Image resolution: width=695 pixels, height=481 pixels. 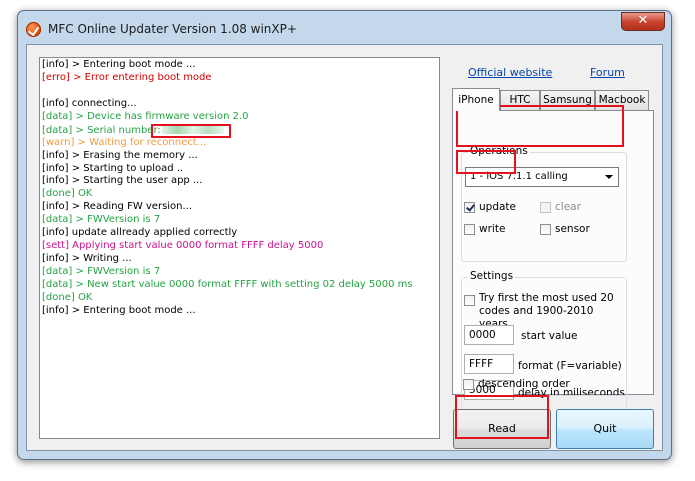 What do you see at coordinates (113, 168) in the screenshot?
I see `log-line-text: [info] > Starting to upload ..` at bounding box center [113, 168].